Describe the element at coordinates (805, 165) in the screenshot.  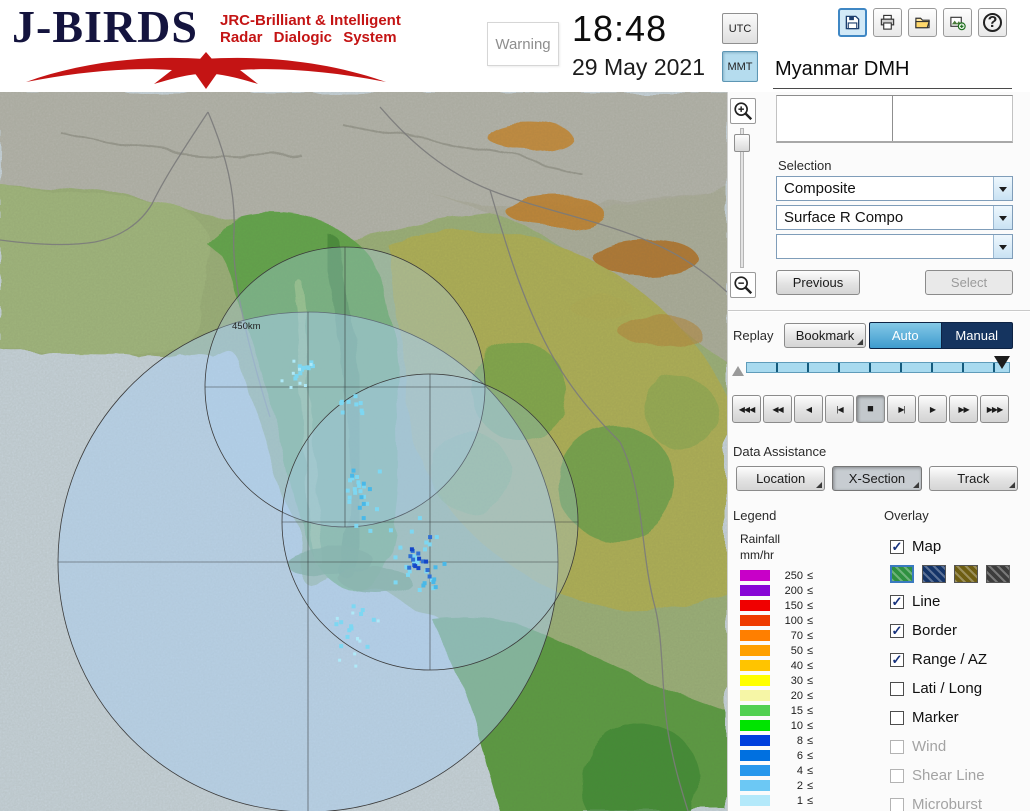
I see `selection-label: Selection` at that location.